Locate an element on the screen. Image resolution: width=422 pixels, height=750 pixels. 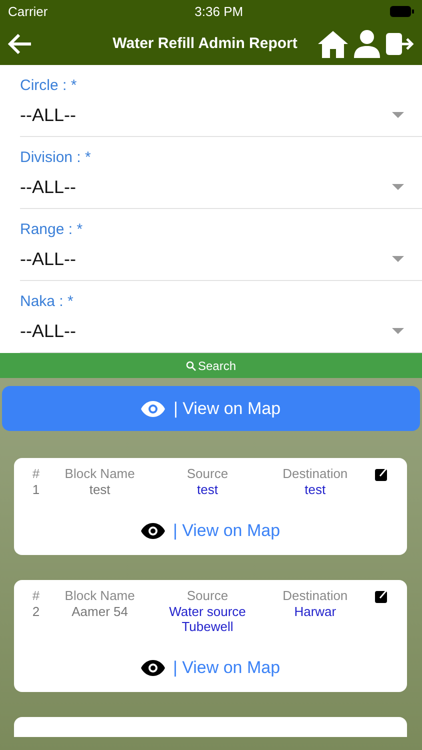
field-label: Circle : * is located at coordinates (49, 85).